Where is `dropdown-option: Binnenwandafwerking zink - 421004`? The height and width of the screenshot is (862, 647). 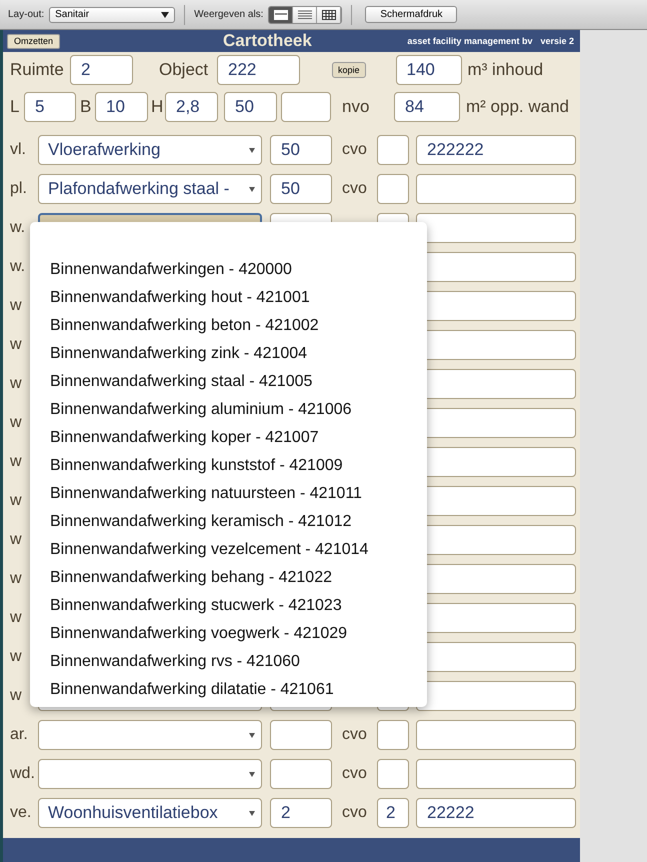 dropdown-option: Binnenwandafwerking zink - 421004 is located at coordinates (228, 354).